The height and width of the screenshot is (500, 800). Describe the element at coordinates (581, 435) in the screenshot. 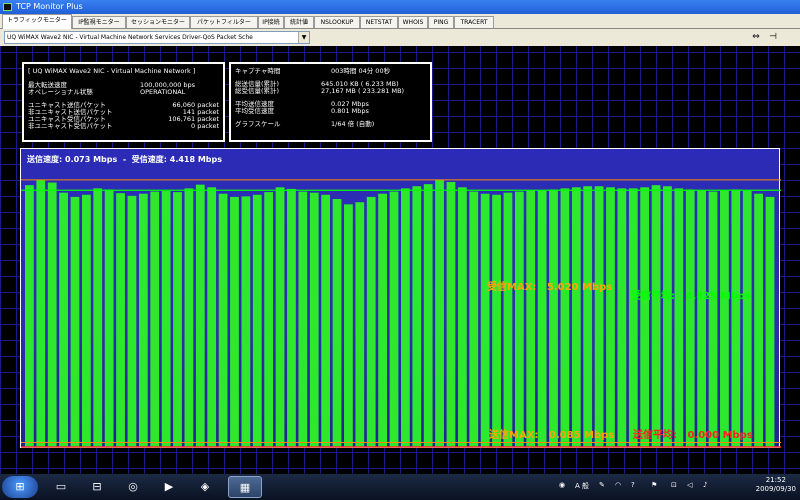

I see `tx-max-value: 0.085 Mbps` at that location.